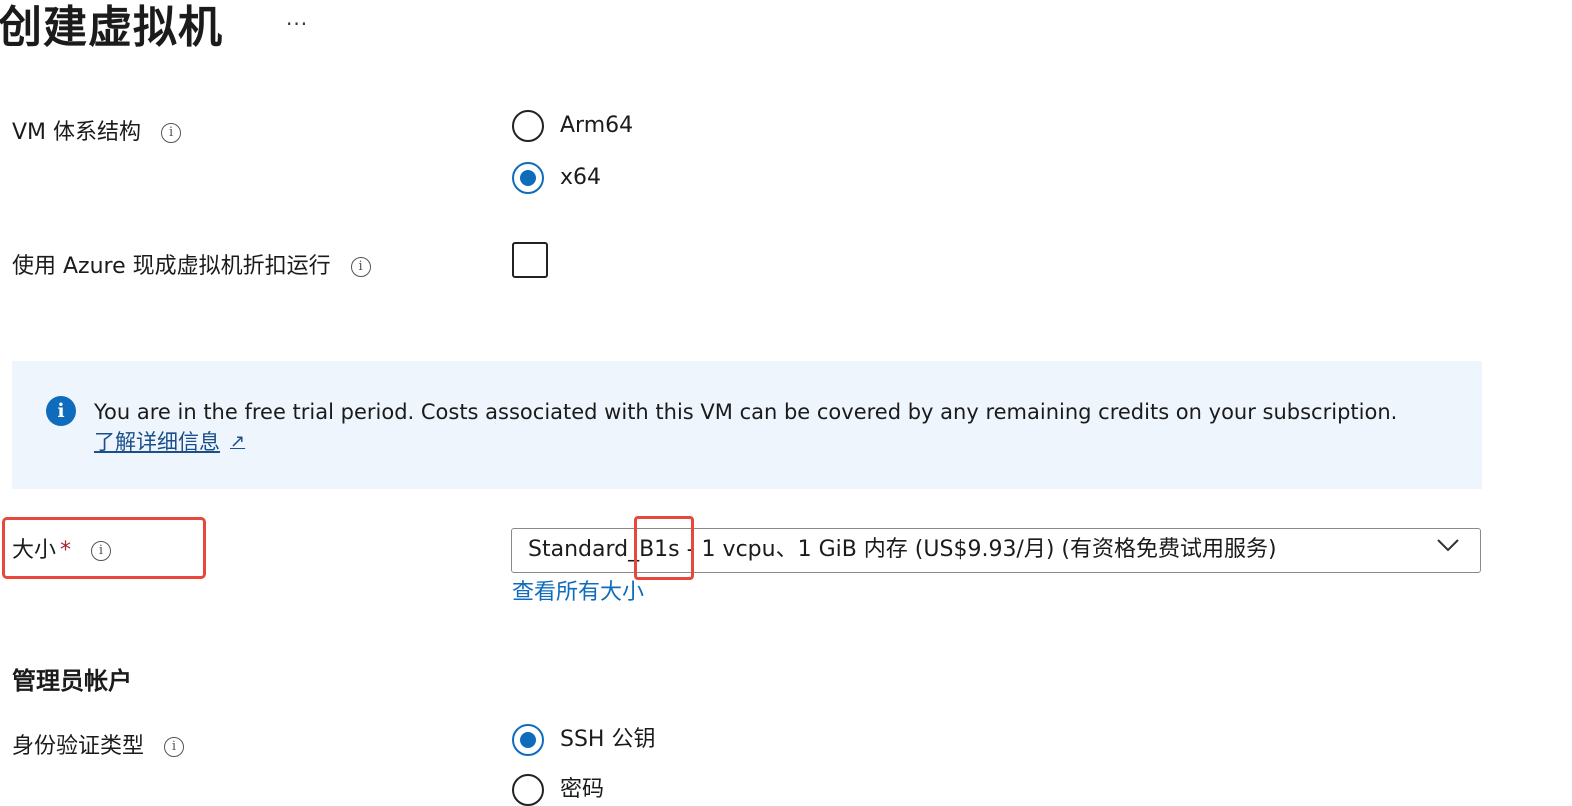  What do you see at coordinates (238, 441) in the screenshot?
I see `external-link-icon: ↗` at bounding box center [238, 441].